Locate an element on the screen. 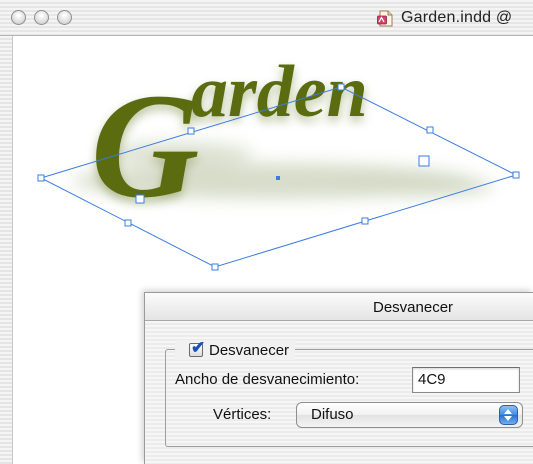 The width and height of the screenshot is (533, 464). document-icon is located at coordinates (385, 18).